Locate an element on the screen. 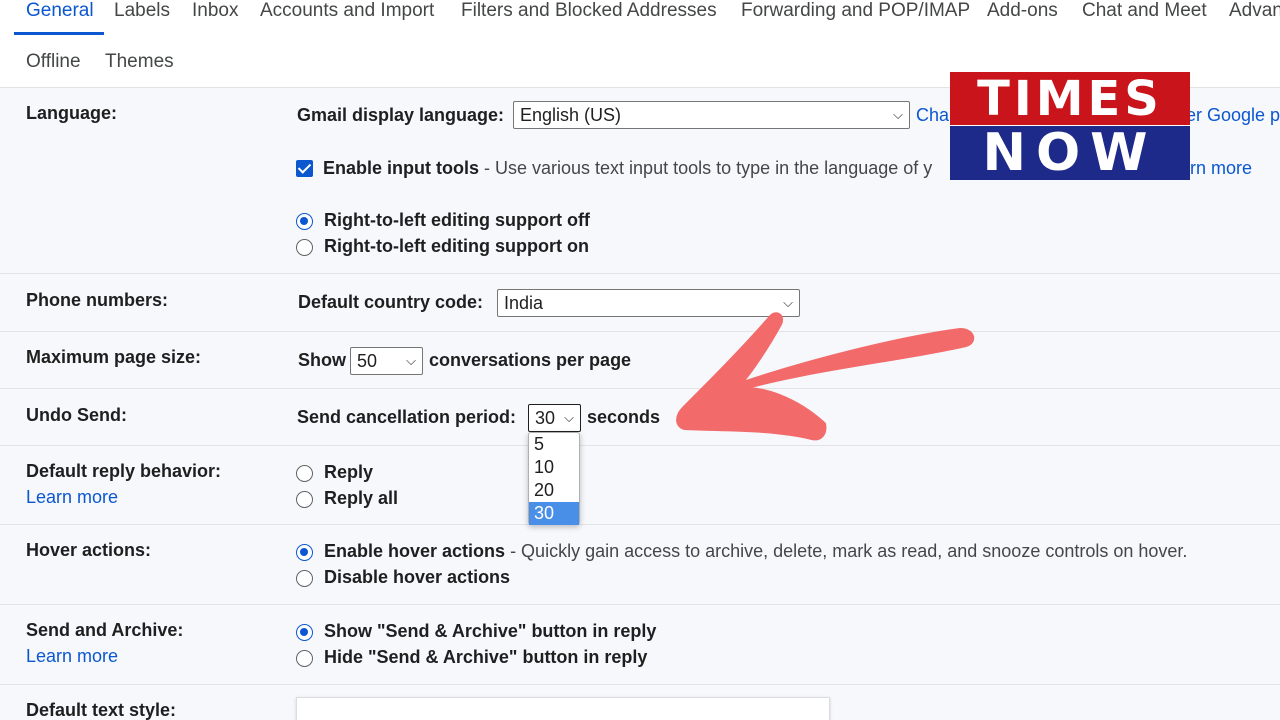 This screenshot has width=1280, height=720. times-now-logo: TIMES NOW is located at coordinates (1070, 126).